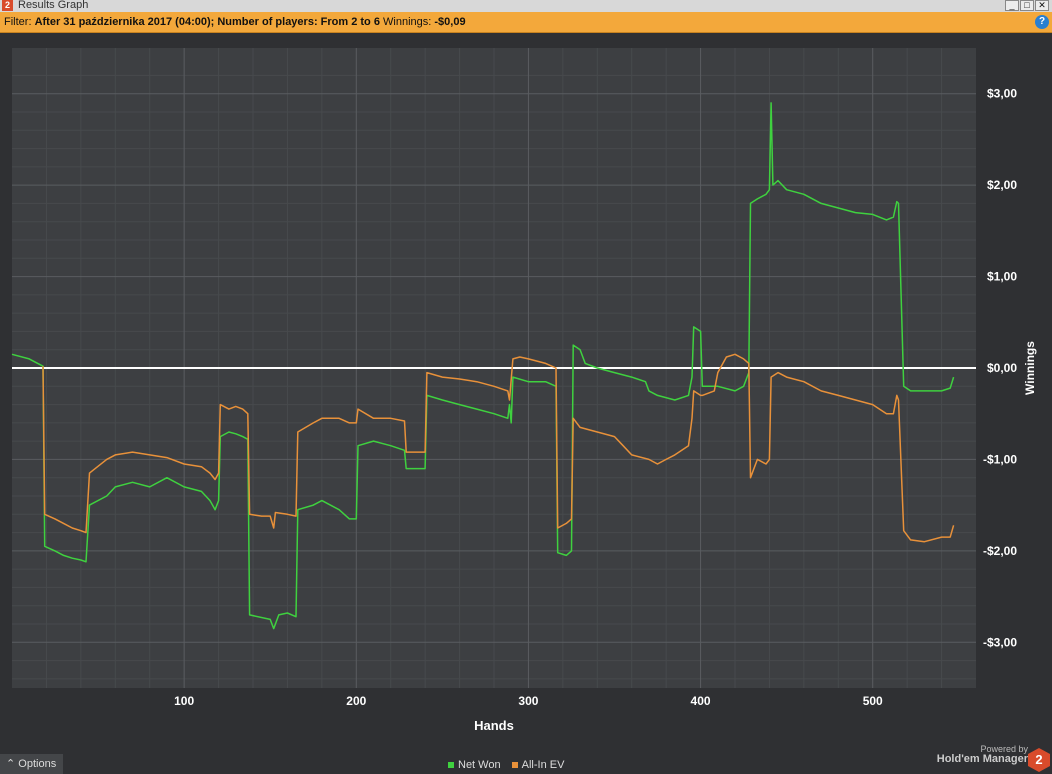 This screenshot has height=774, width=1052. Describe the element at coordinates (18, 22) in the screenshot. I see `filter-label: Filter:` at that location.